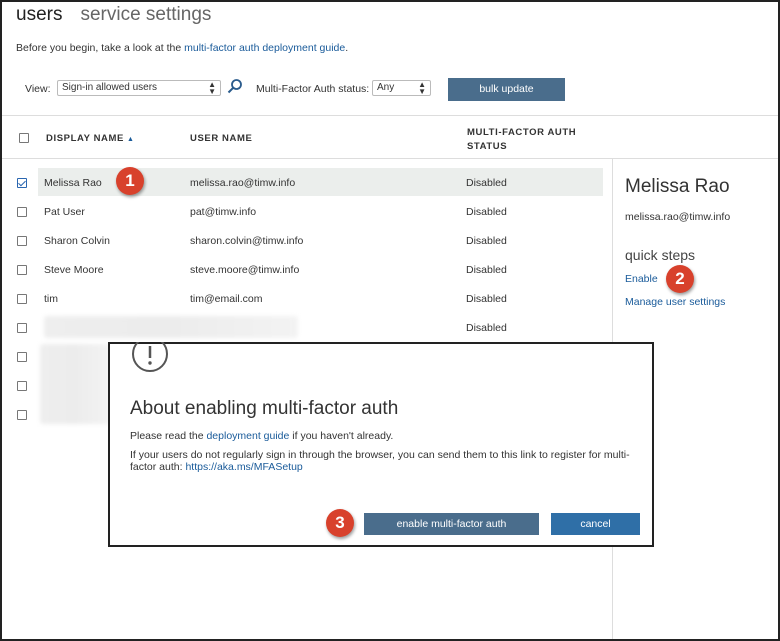 This screenshot has height=641, width=780. What do you see at coordinates (347, 48) in the screenshot?
I see `intro-suffix: .` at bounding box center [347, 48].